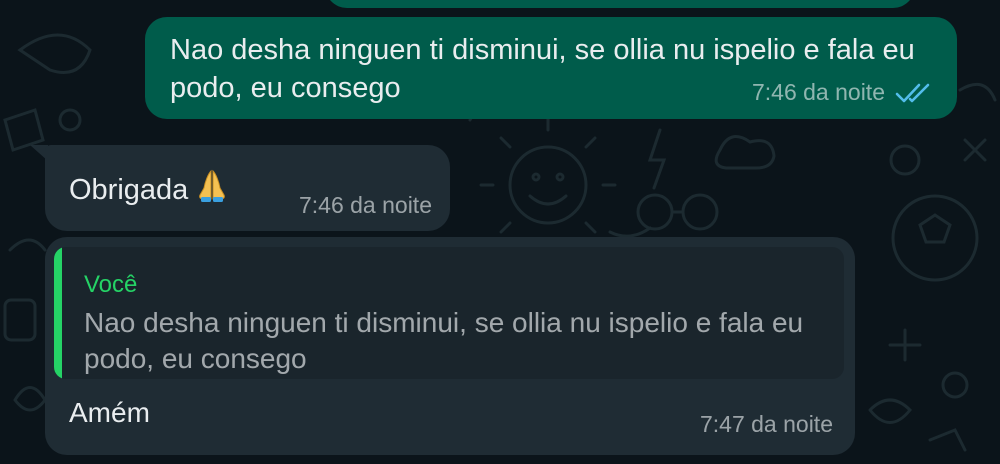  Describe the element at coordinates (247, 188) in the screenshot. I see `incoming-message-bubble: Obrigada 7:46 da noite` at that location.